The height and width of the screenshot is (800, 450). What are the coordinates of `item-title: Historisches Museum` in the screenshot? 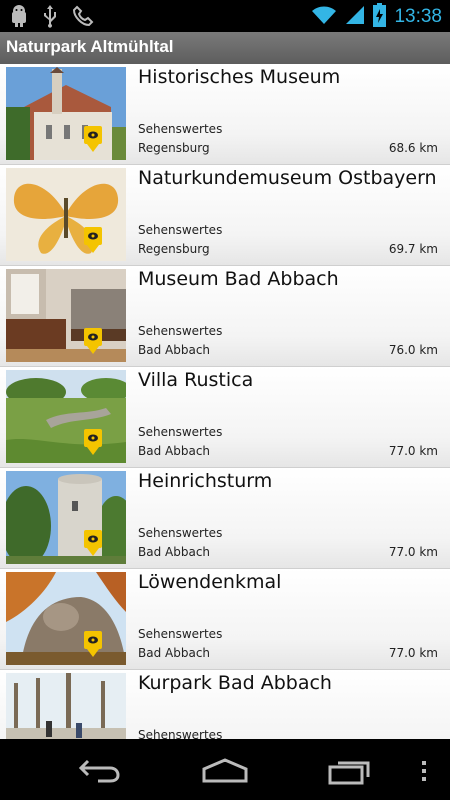 It's located at (239, 77).